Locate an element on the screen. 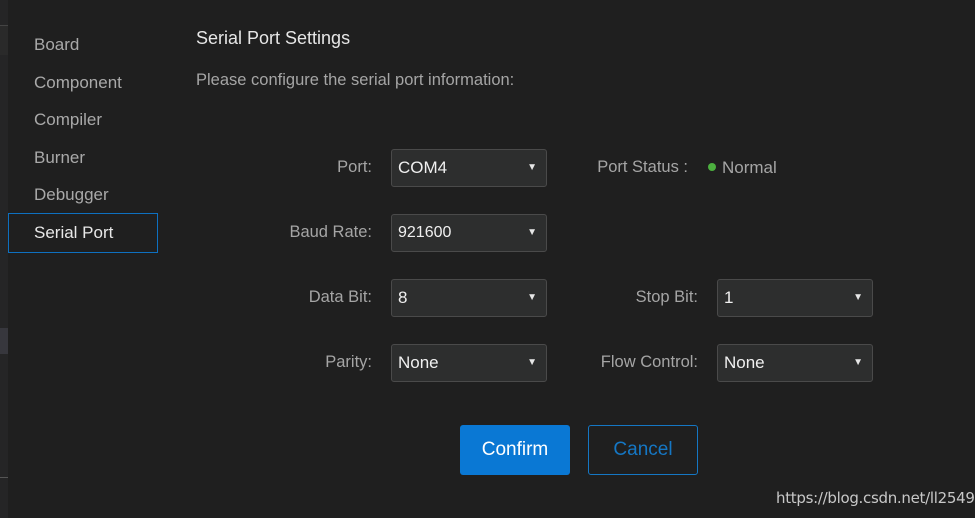  data-bit-label: Data Bit: is located at coordinates (340, 297).